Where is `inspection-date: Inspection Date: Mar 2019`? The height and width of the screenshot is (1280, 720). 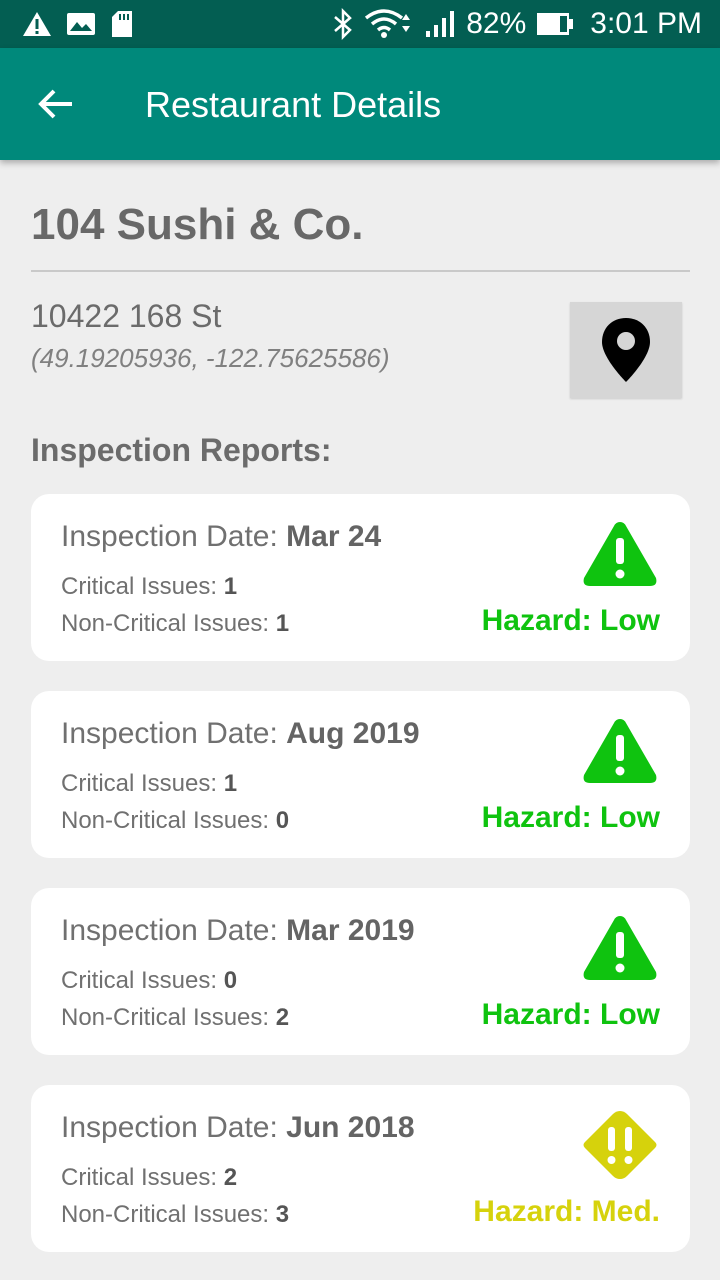
inspection-date: Inspection Date: Mar 2019 is located at coordinates (238, 930).